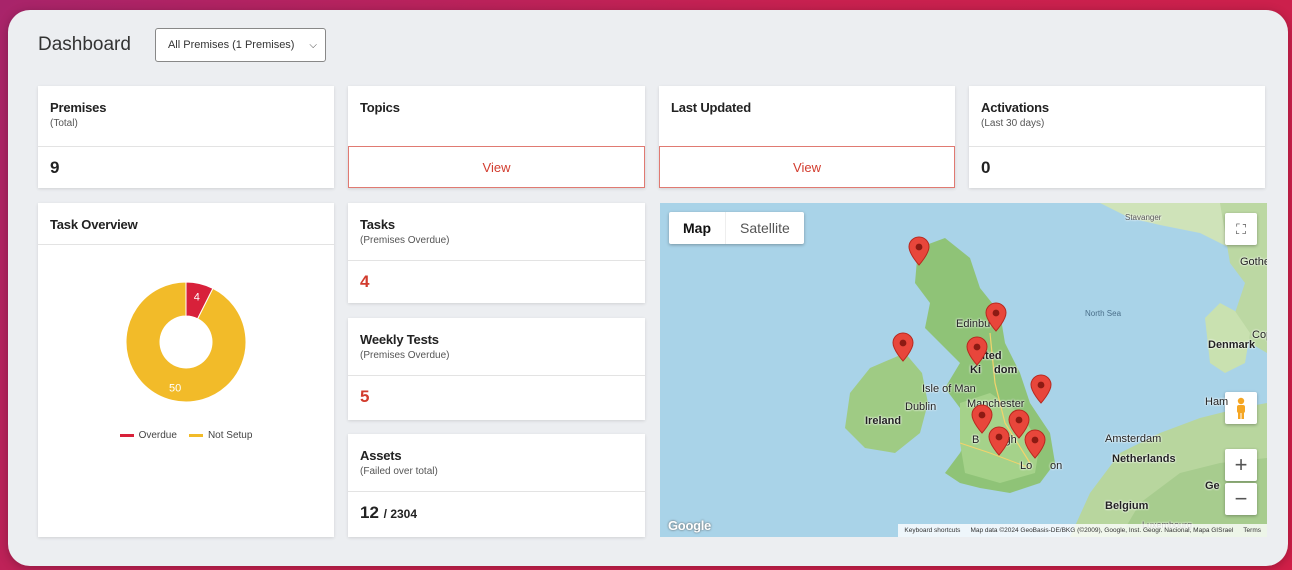  What do you see at coordinates (1241, 465) in the screenshot?
I see `zoom-in-button: +` at bounding box center [1241, 465].